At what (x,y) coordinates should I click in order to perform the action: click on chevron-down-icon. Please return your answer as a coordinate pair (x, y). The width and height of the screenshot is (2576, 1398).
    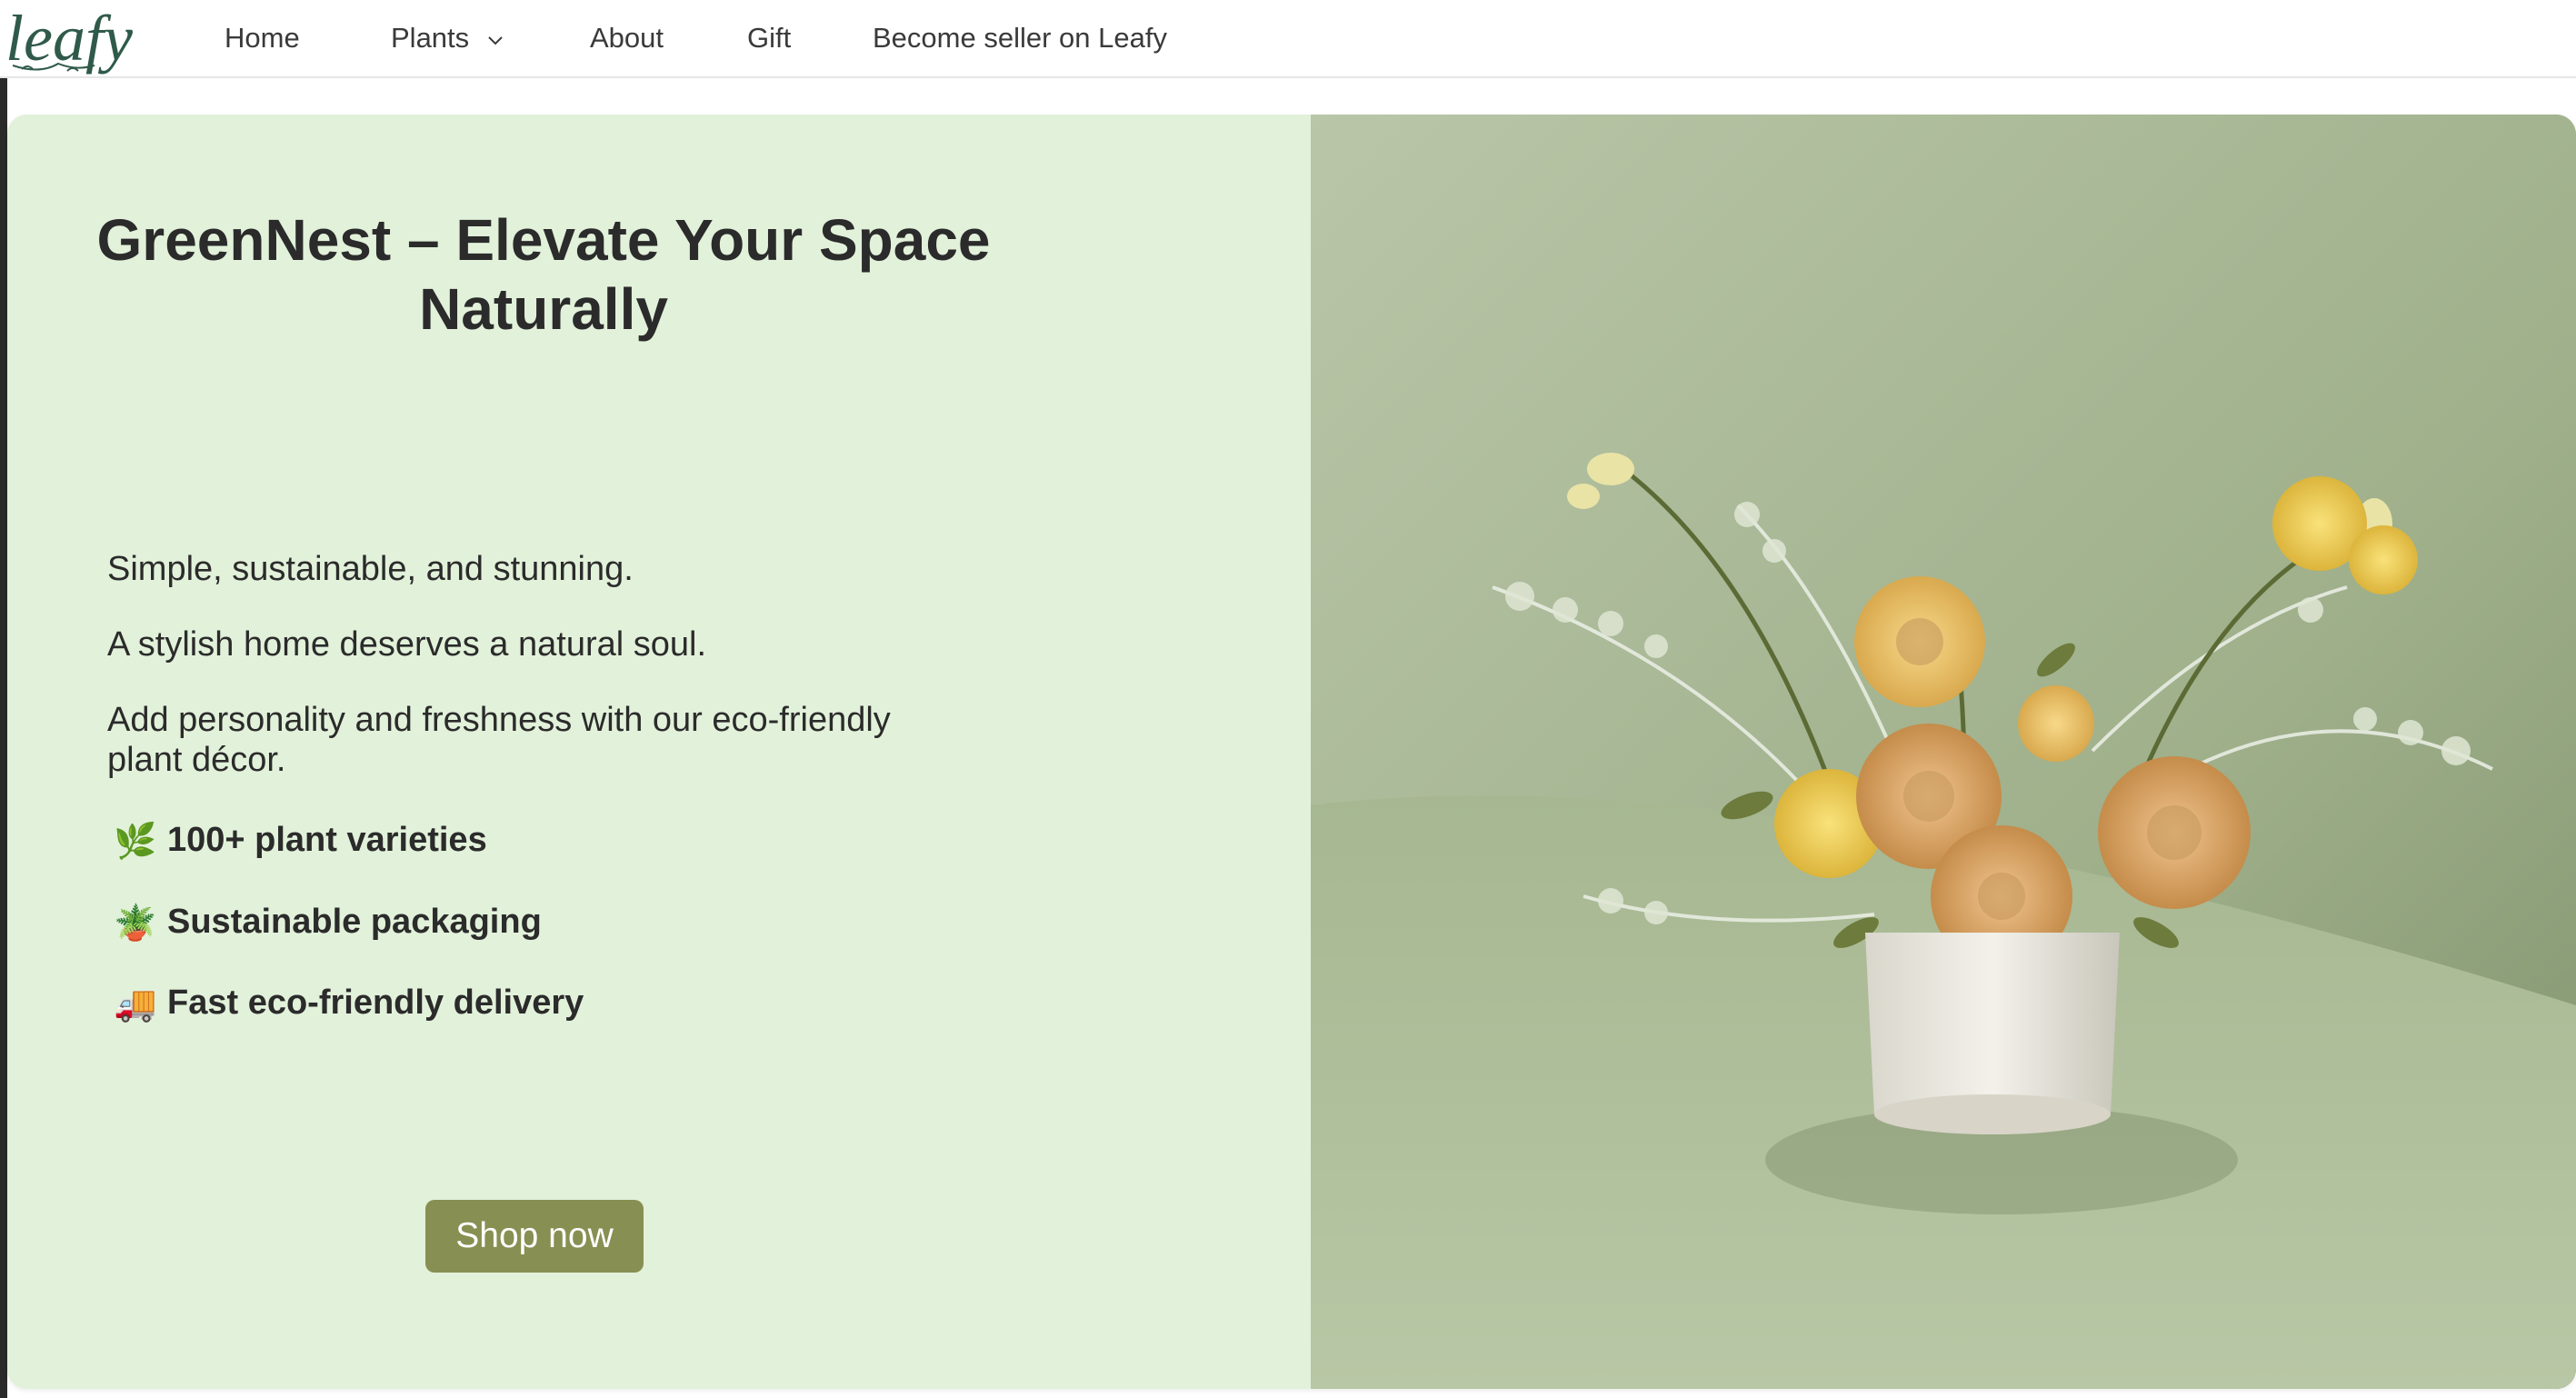
    Looking at the image, I should click on (496, 36).